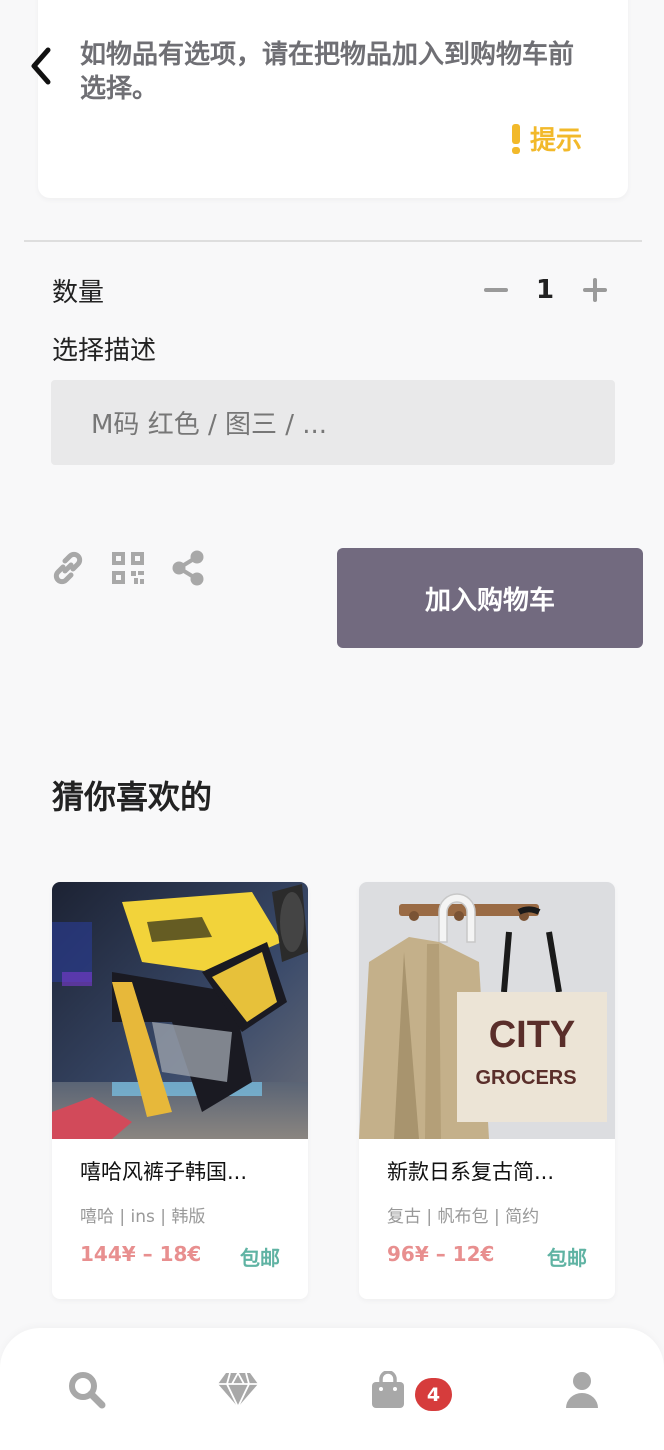 The height and width of the screenshot is (1450, 664). I want to click on share-icon, so click(188, 568).